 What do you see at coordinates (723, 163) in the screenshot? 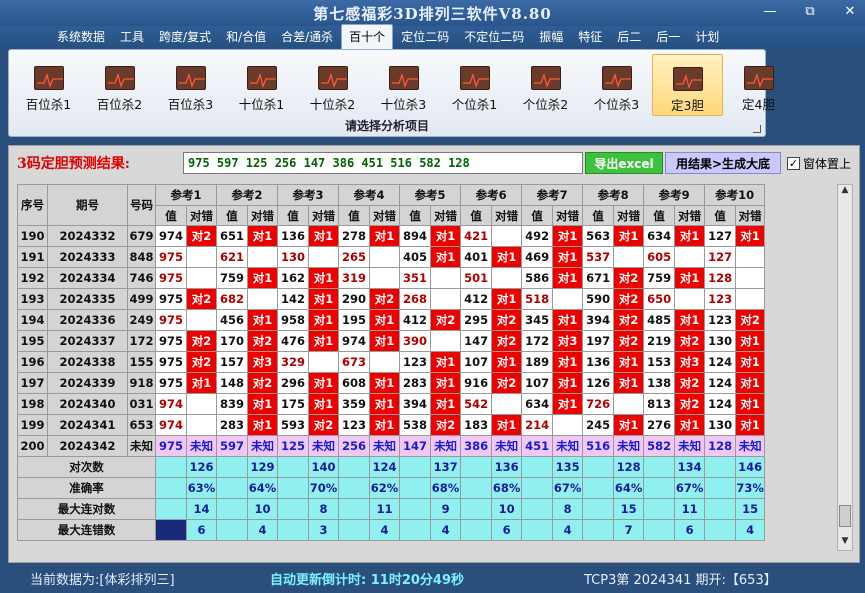
I see `generate-bigbase-button: 用结果>生成大底` at bounding box center [723, 163].